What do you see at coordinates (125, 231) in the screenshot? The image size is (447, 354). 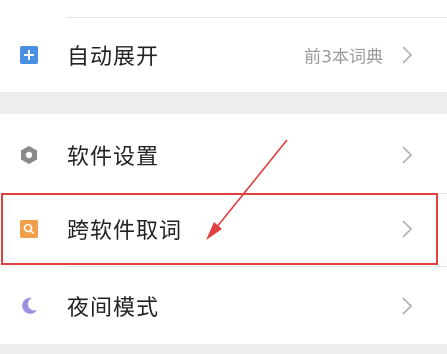 I see `row-label: 跨软件取词` at bounding box center [125, 231].